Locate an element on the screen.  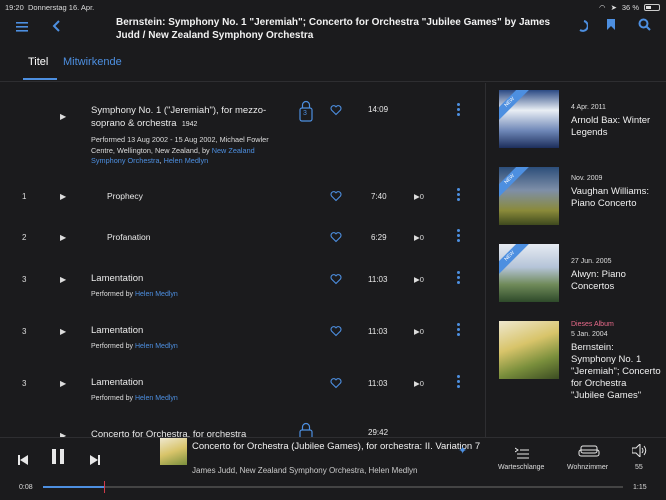
lock-count-icon is located at coordinates (306, 429).